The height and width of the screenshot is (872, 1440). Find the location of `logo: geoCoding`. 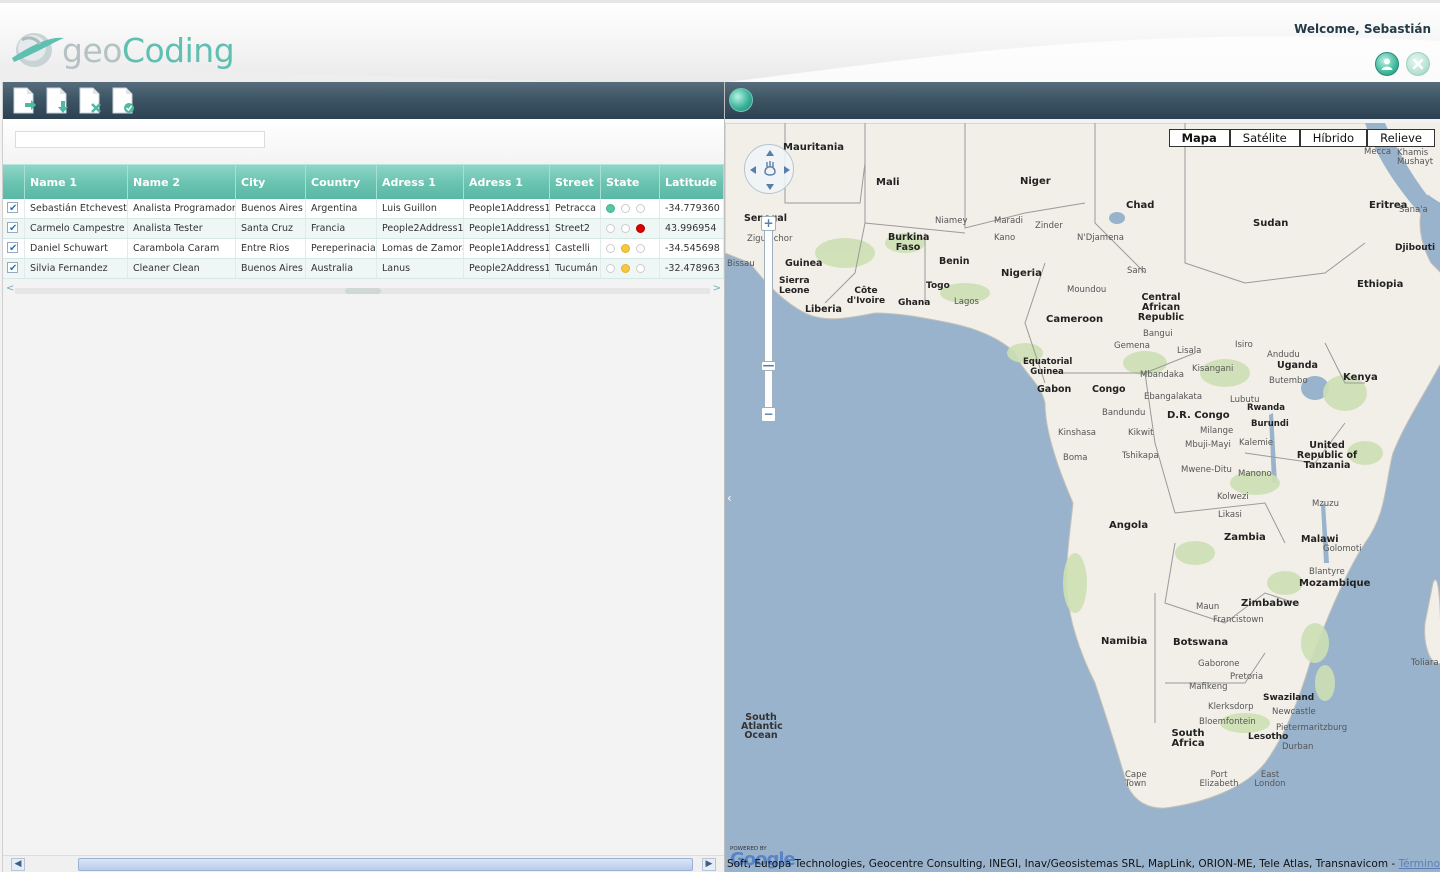

logo: geoCoding is located at coordinates (122, 50).